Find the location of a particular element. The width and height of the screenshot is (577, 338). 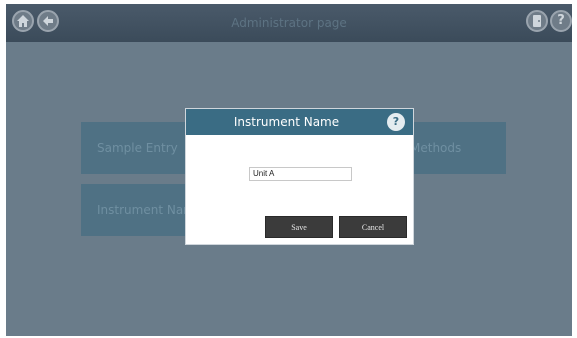

page-title: Administrator page is located at coordinates (289, 23).